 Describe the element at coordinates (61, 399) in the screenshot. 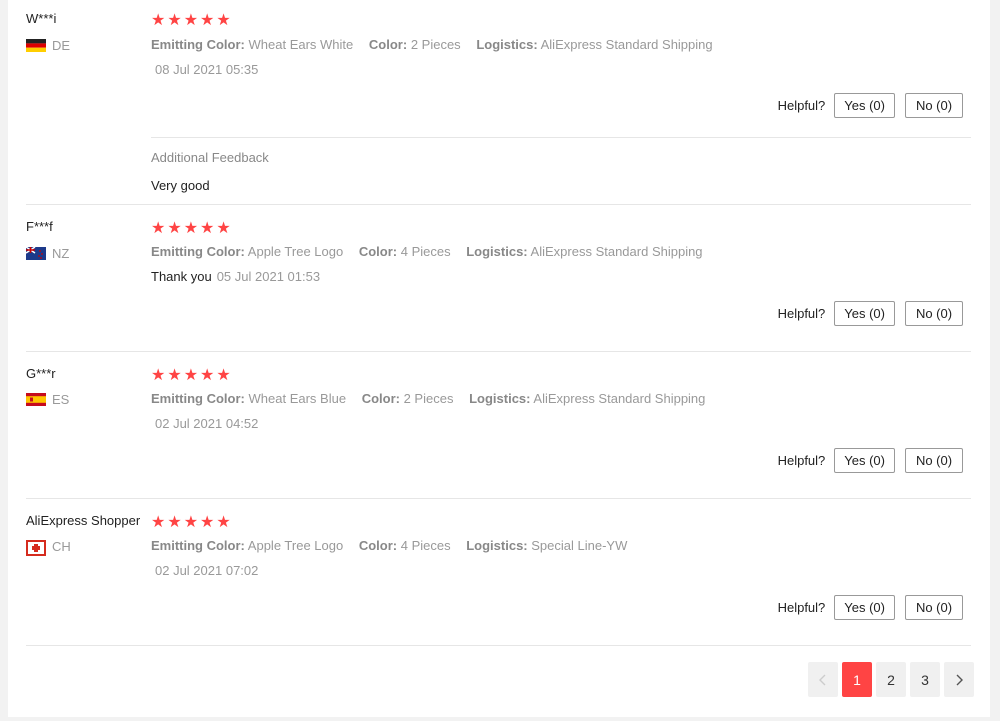

I see `country-code: ES` at that location.